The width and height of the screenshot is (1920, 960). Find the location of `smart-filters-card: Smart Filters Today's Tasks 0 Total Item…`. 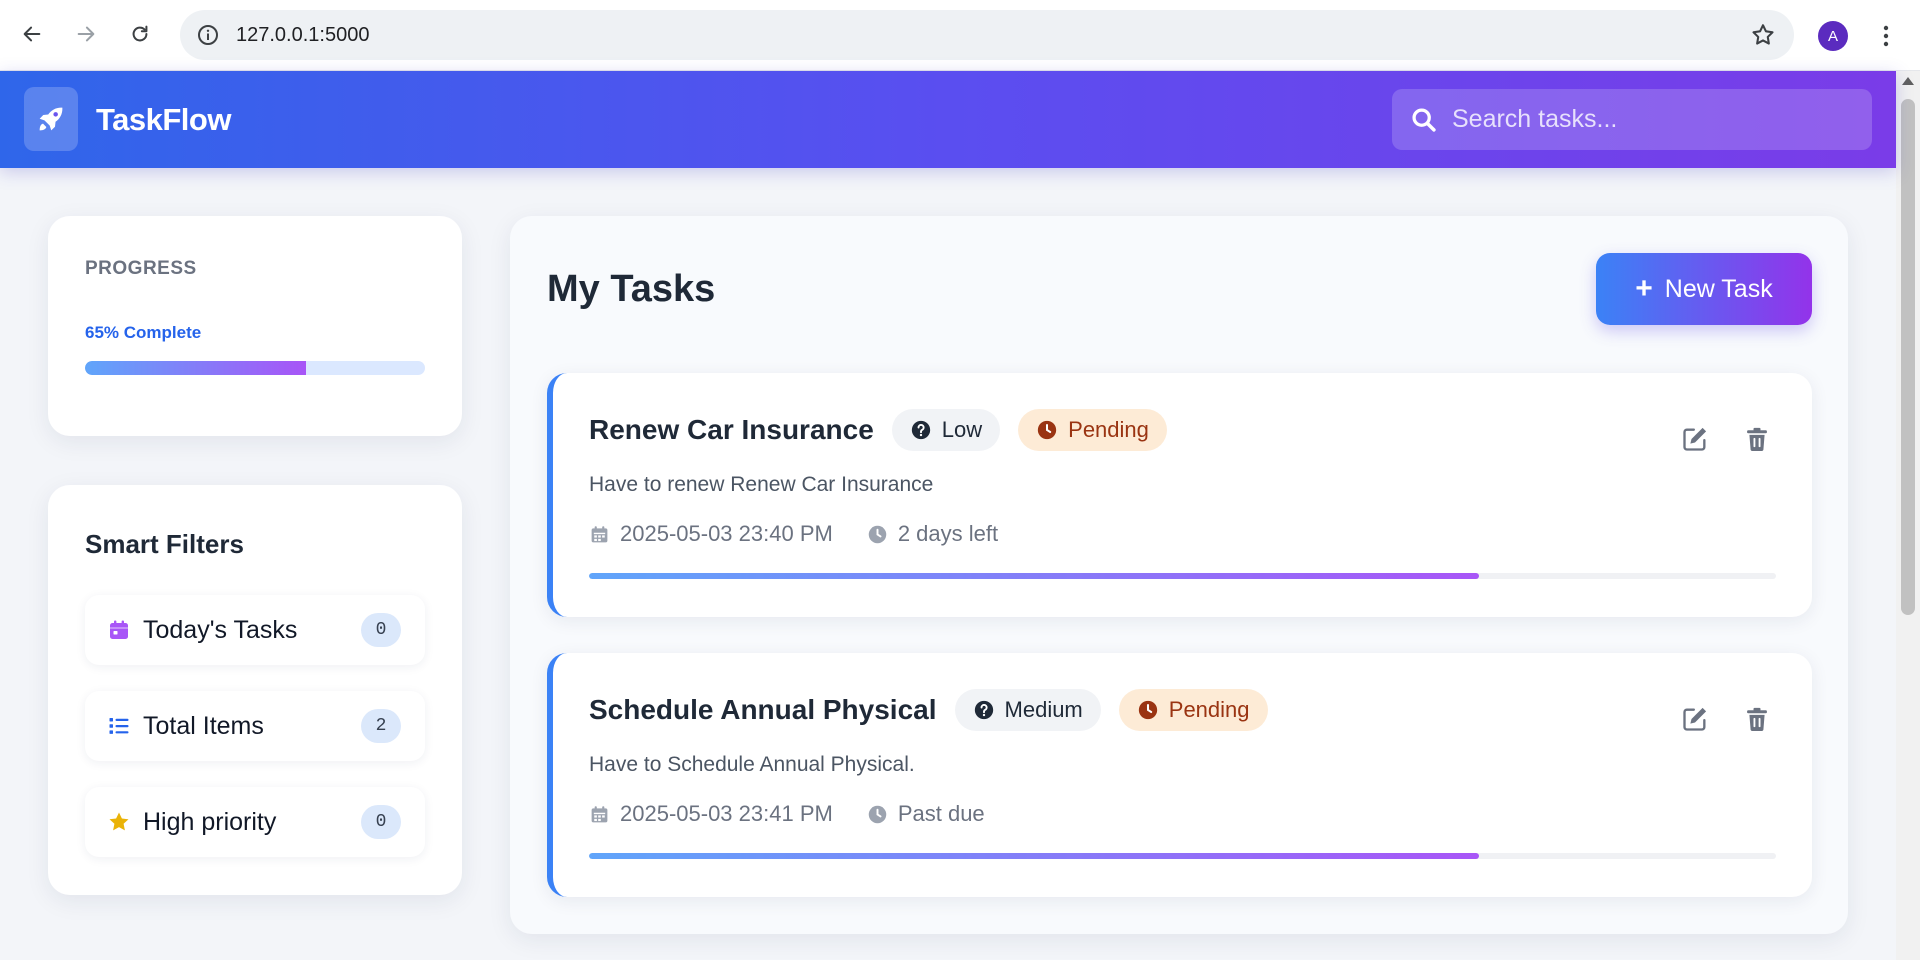

smart-filters-card: Smart Filters Today's Tasks 0 Total Item… is located at coordinates (255, 690).